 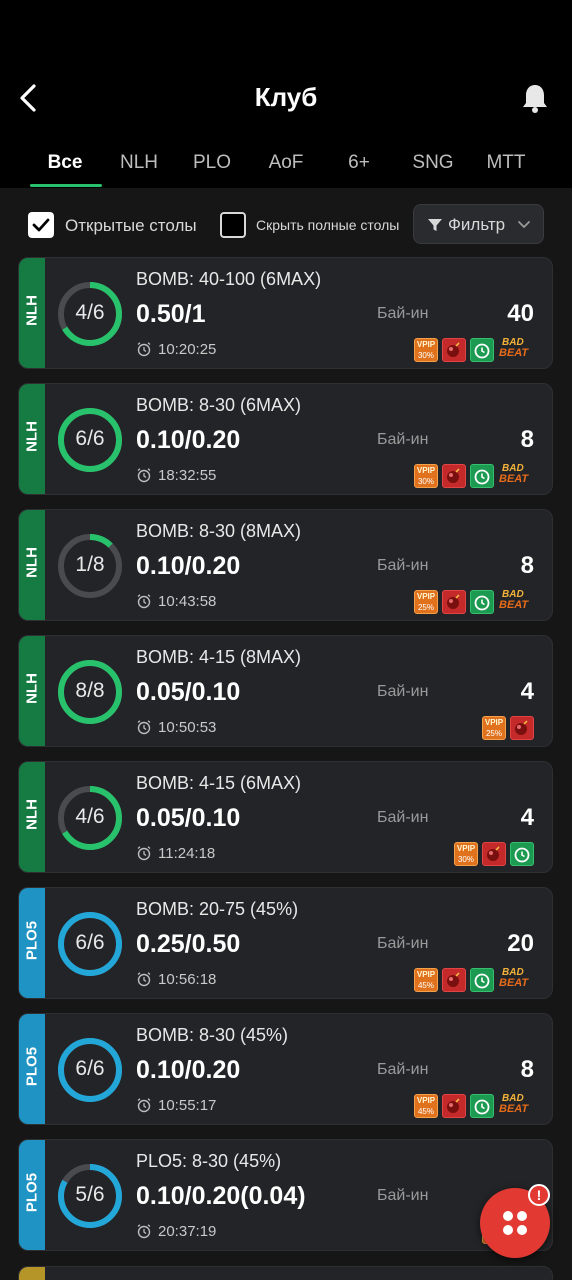 What do you see at coordinates (32, 1069) in the screenshot?
I see `game-type-stripe: PLO5` at bounding box center [32, 1069].